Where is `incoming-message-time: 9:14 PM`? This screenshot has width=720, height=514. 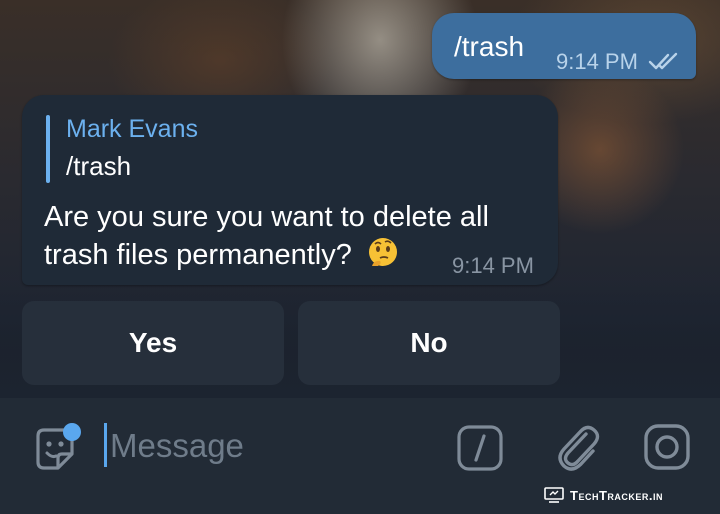 incoming-message-time: 9:14 PM is located at coordinates (493, 265).